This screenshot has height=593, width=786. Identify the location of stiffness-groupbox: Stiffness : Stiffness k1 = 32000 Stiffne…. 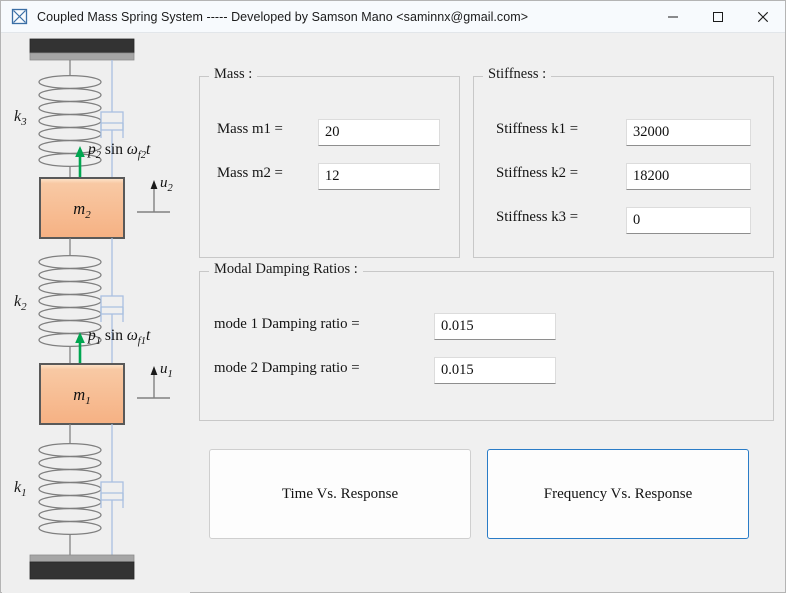
(623, 162).